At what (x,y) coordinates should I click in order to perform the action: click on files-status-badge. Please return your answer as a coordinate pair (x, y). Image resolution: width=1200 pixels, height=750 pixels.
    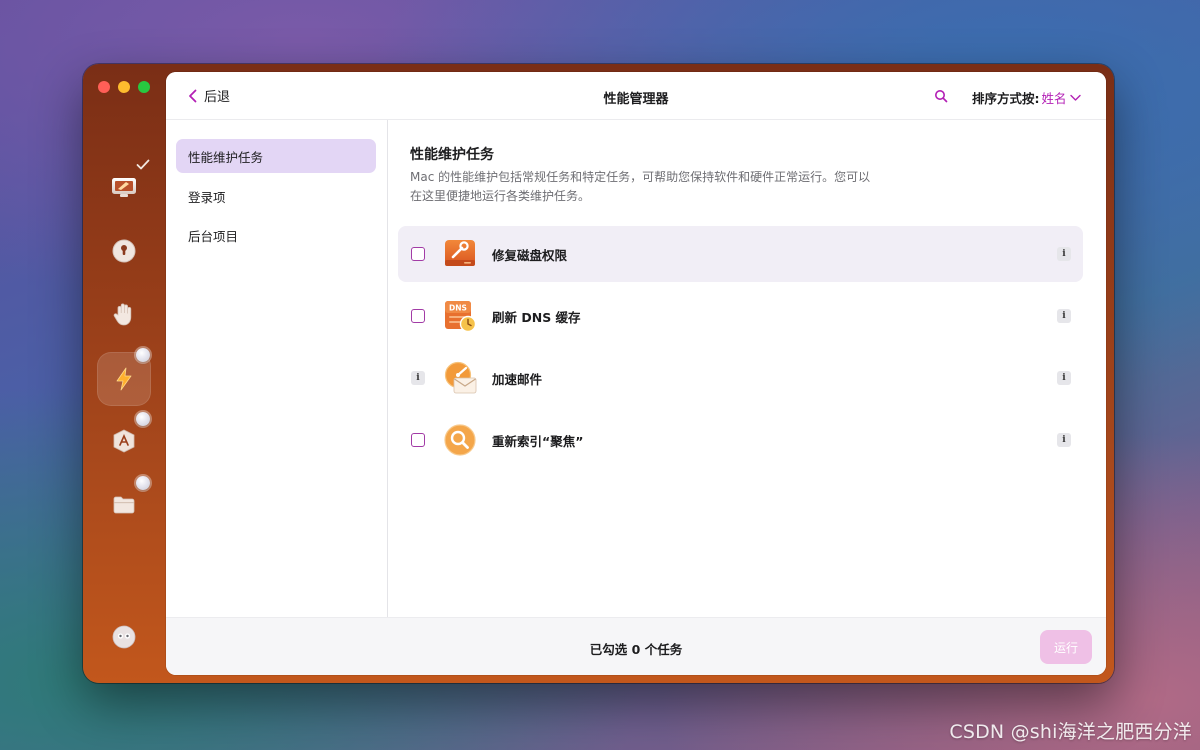
    Looking at the image, I should click on (143, 483).